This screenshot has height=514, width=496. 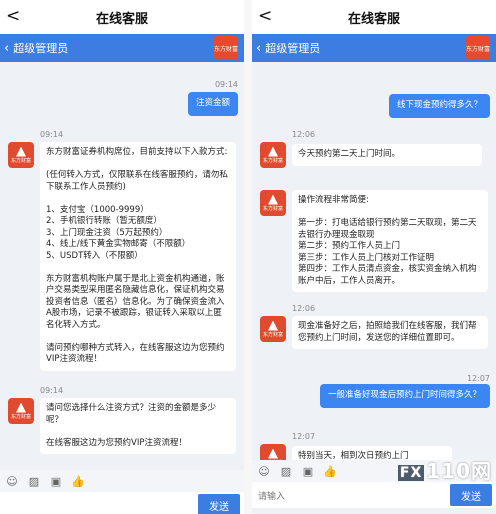 I want to click on watermark-box: FX, so click(x=411, y=472).